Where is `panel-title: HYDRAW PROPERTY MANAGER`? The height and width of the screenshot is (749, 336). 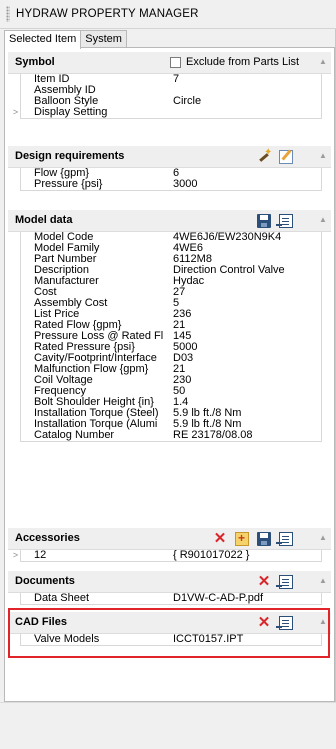
panel-title: HYDRAW PROPERTY MANAGER is located at coordinates (107, 14).